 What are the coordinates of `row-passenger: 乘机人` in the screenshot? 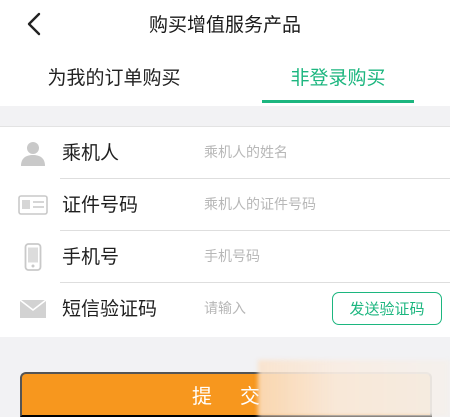 It's located at (225, 153).